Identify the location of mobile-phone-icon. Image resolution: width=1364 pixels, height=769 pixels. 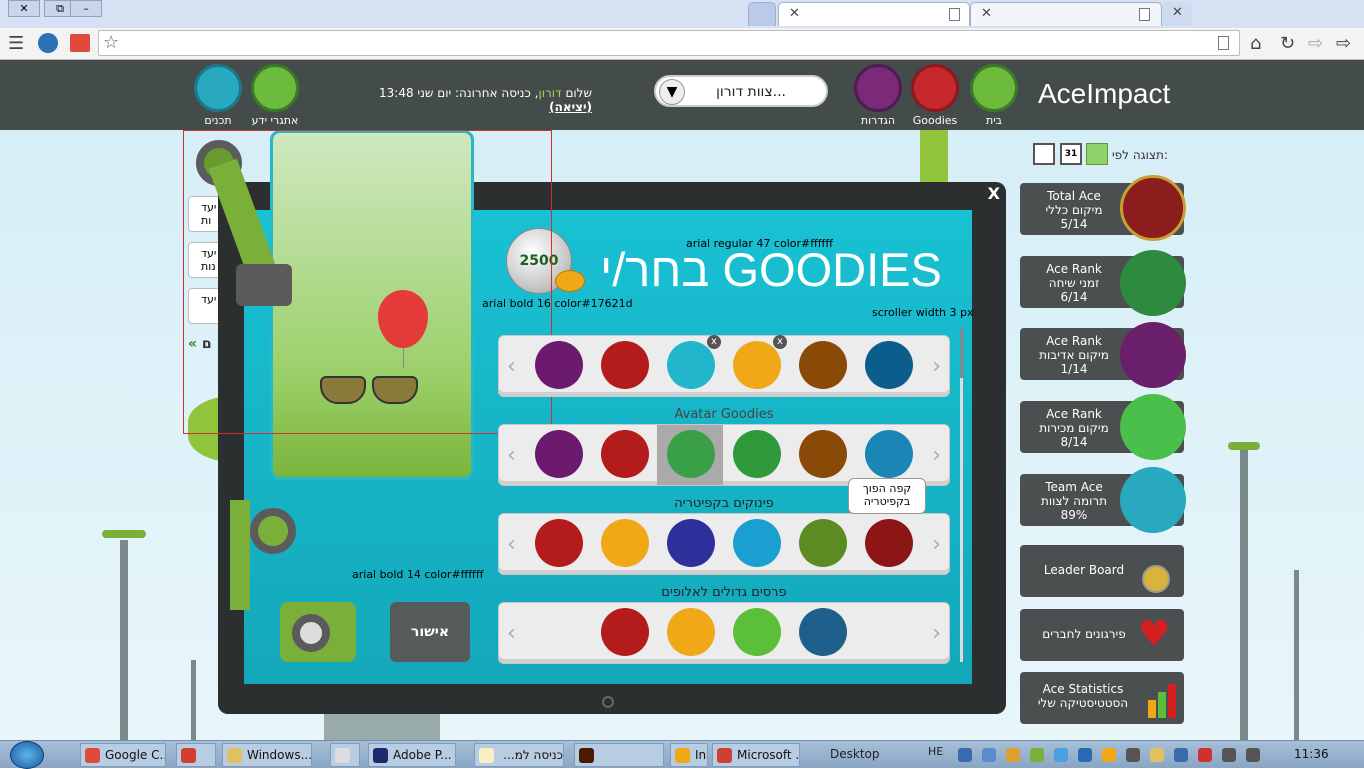
(757, 632).